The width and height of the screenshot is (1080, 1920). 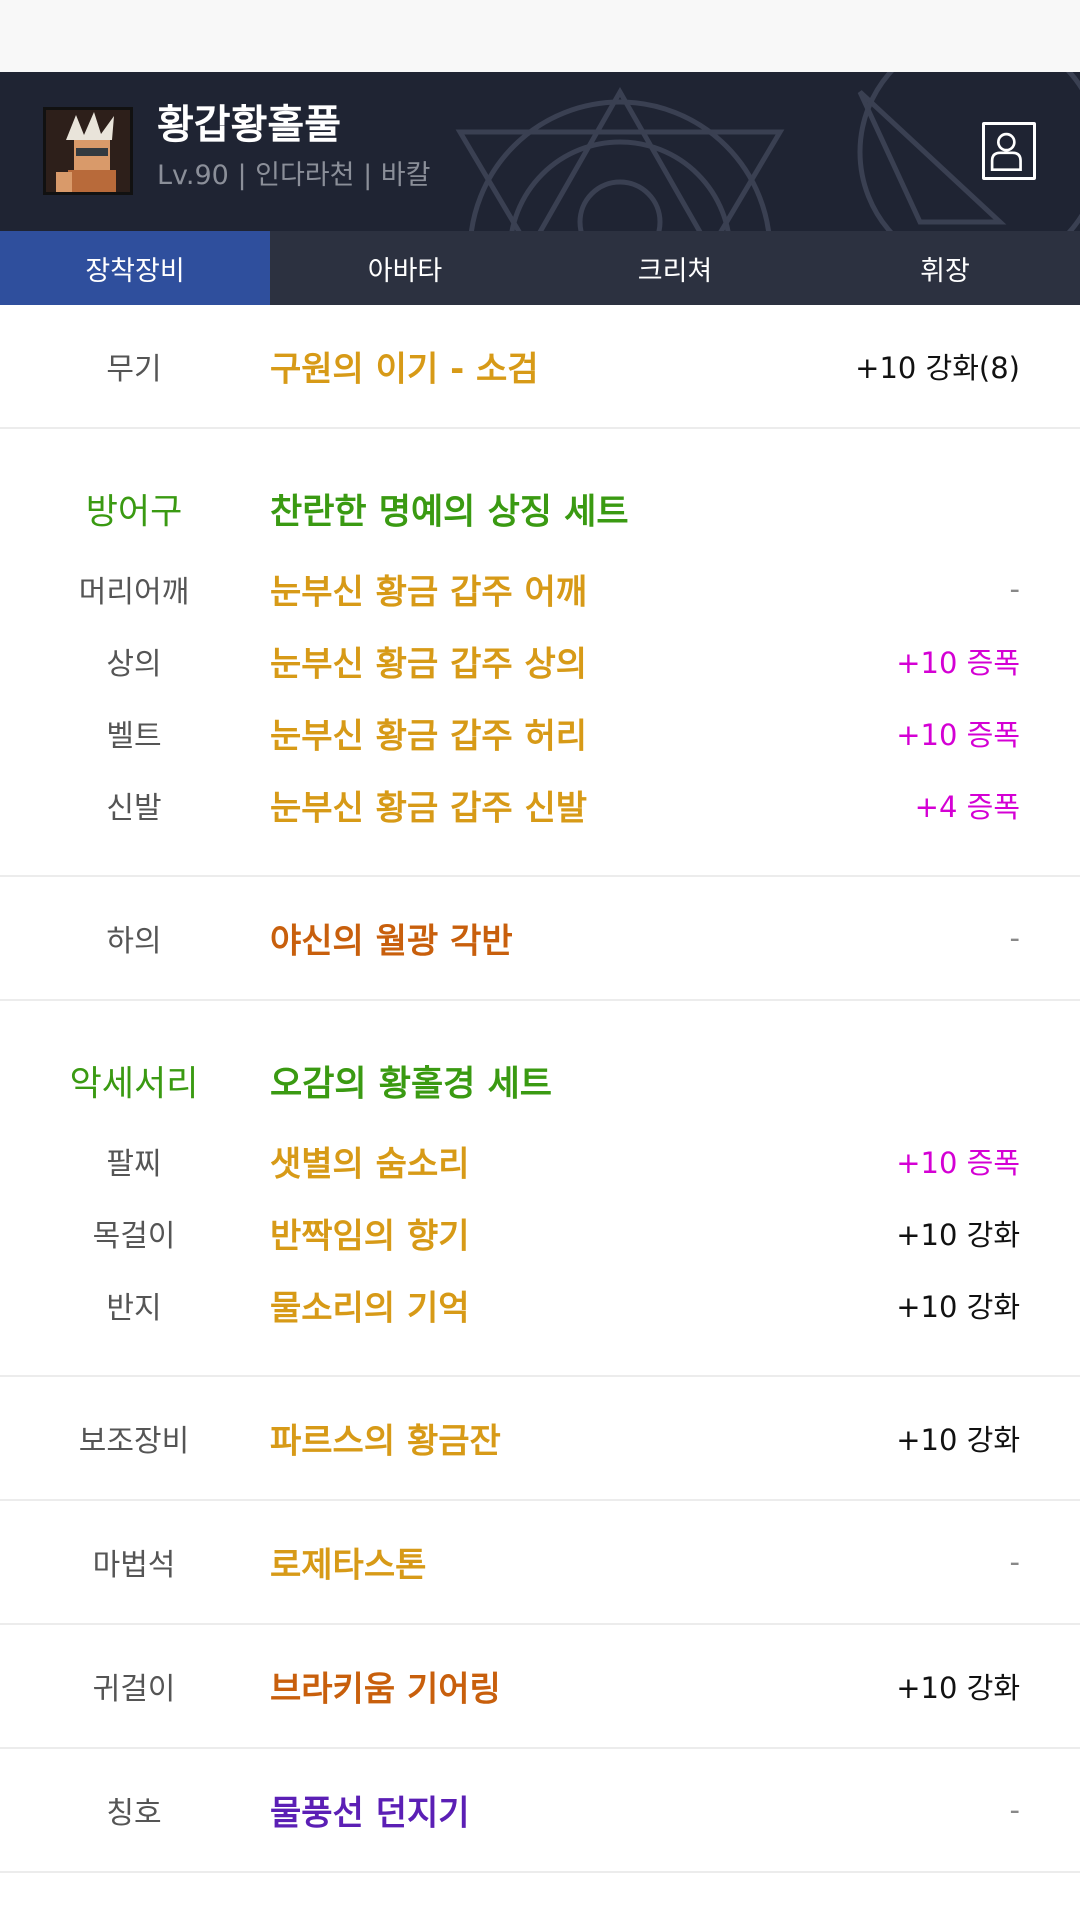 I want to click on item-name: 반짝임의 향기, so click(x=370, y=1236).